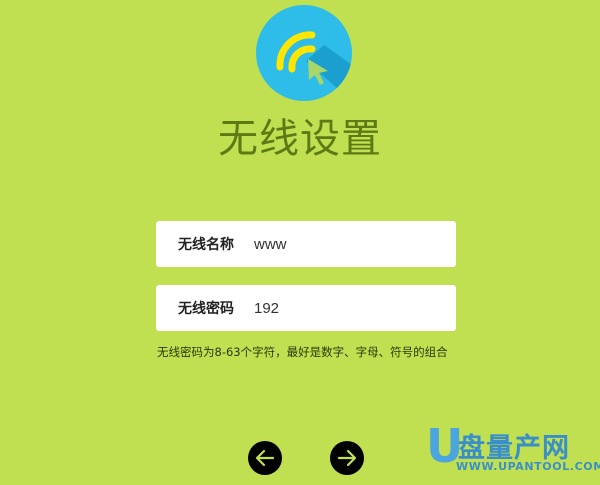 The width and height of the screenshot is (600, 485). I want to click on arrow-left-icon, so click(265, 458).